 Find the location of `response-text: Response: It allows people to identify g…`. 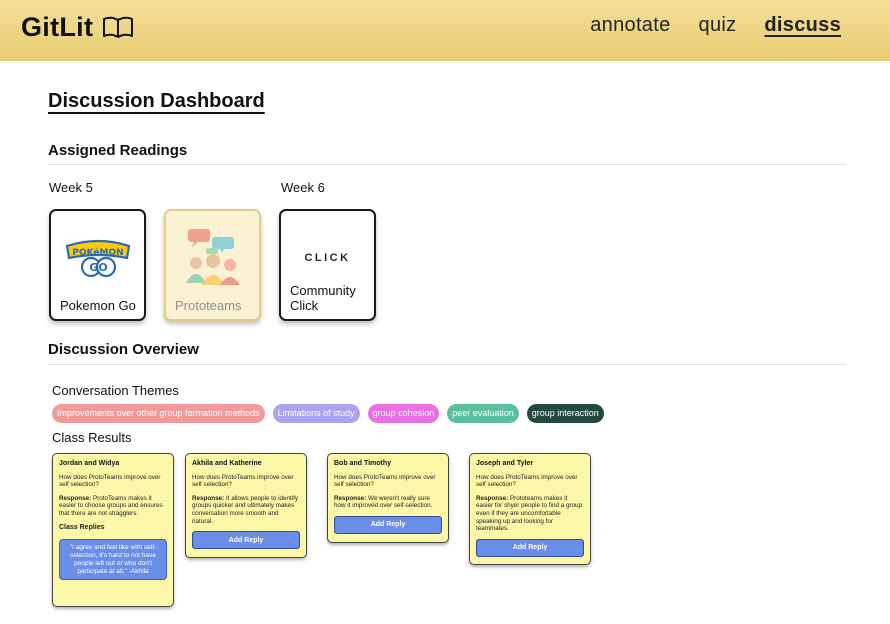

response-text: Response: It allows people to identify g… is located at coordinates (246, 510).